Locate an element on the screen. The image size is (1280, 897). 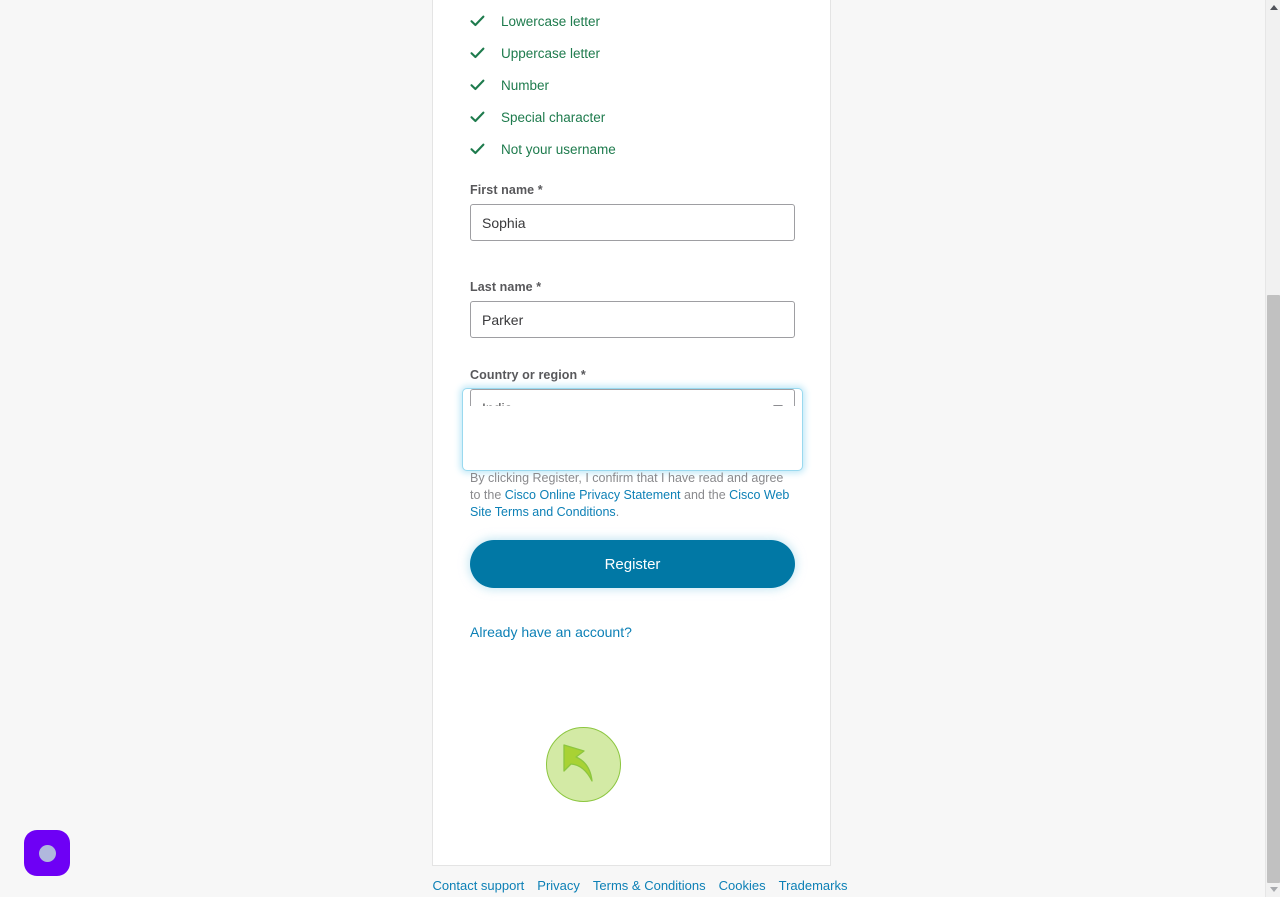
last-name-value: Parker is located at coordinates (503, 319).